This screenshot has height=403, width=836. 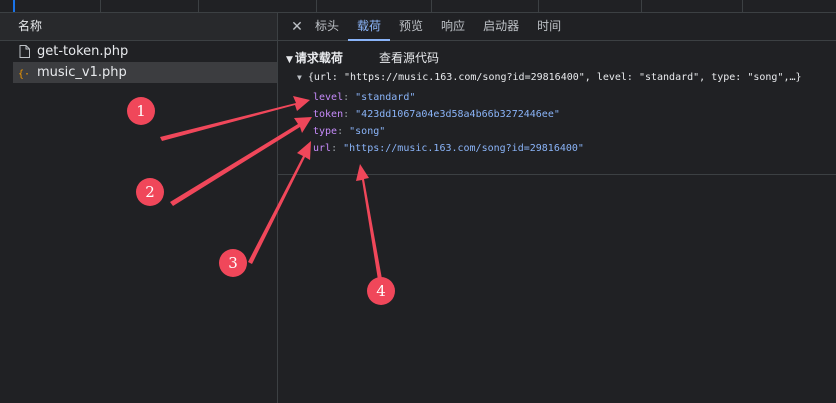 I want to click on request-item-label: music_v1.php, so click(x=82, y=72).